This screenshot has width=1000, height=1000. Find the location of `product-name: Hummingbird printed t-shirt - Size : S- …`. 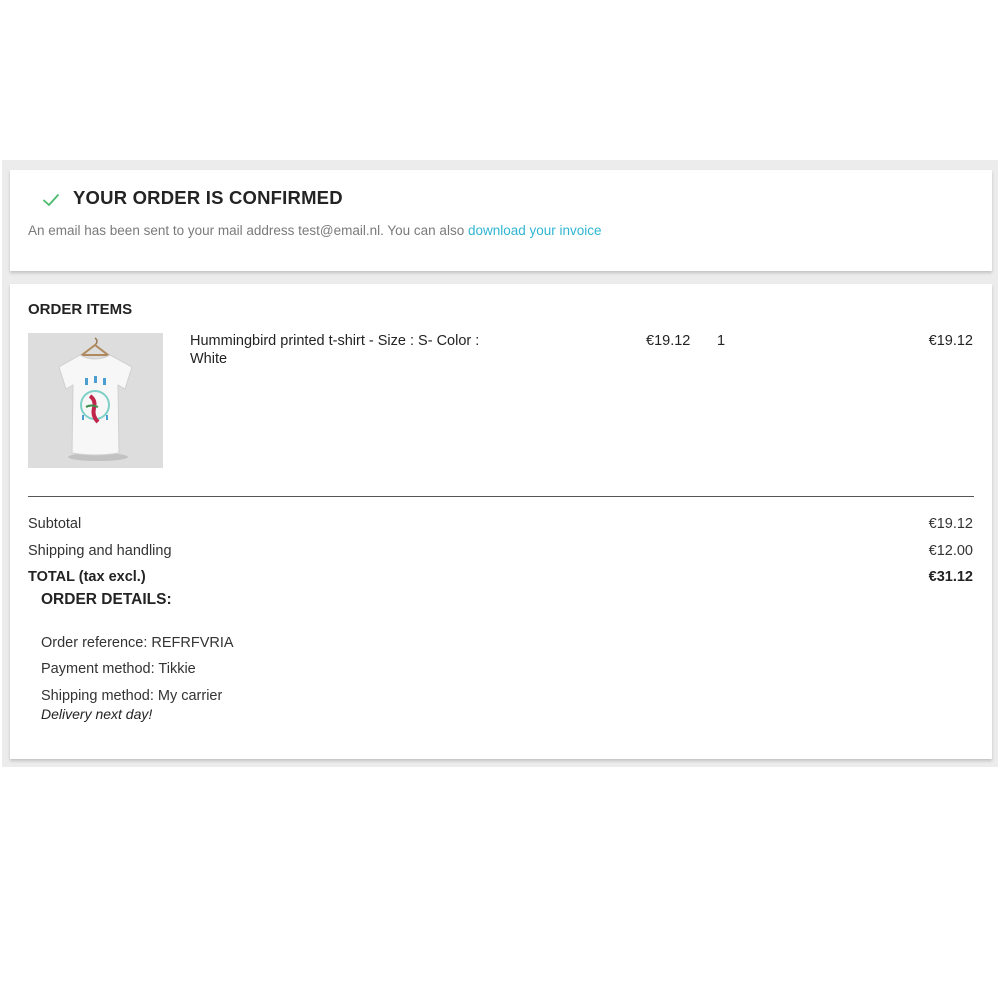

product-name: Hummingbird printed t-shirt - Size : S- … is located at coordinates (335, 350).